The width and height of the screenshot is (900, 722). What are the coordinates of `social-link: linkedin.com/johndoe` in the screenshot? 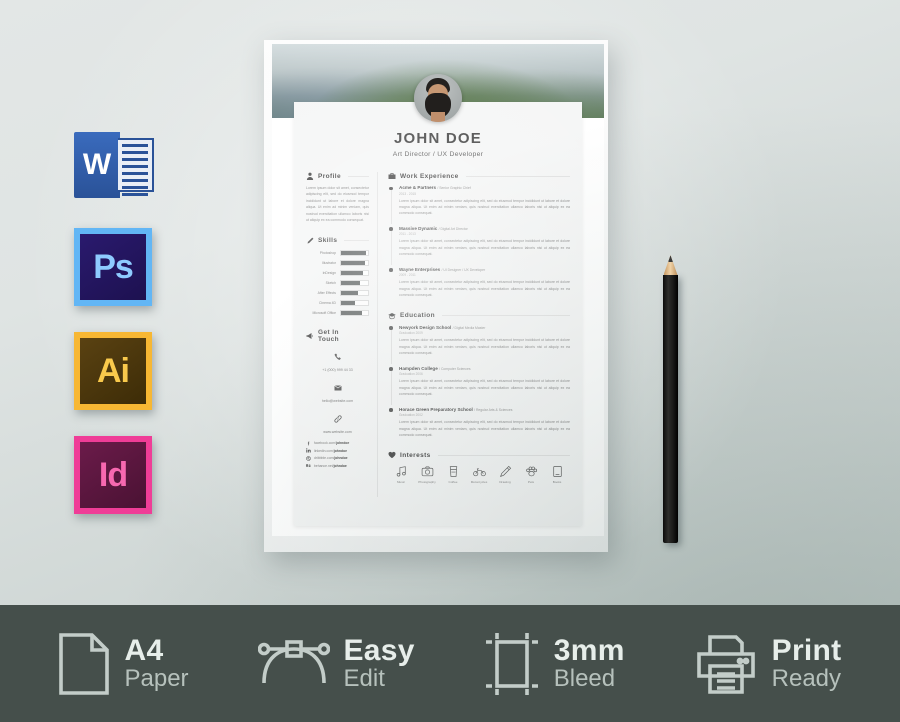 It's located at (337, 450).